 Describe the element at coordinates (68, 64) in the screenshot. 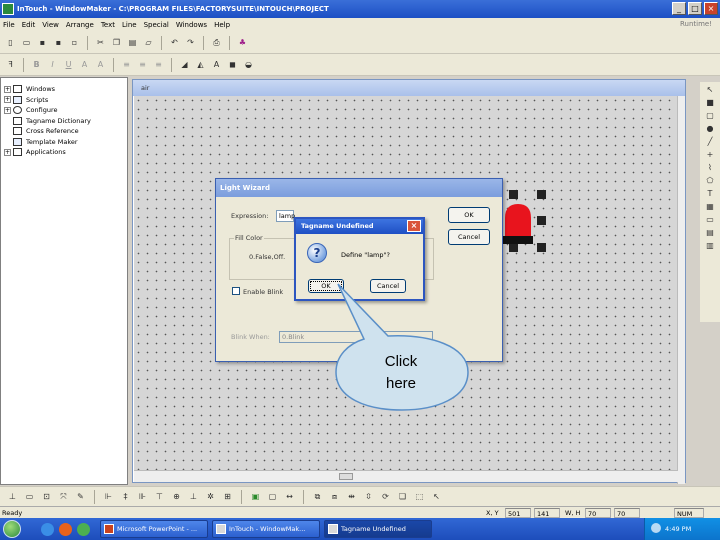

I see `underline-icon: U` at that location.